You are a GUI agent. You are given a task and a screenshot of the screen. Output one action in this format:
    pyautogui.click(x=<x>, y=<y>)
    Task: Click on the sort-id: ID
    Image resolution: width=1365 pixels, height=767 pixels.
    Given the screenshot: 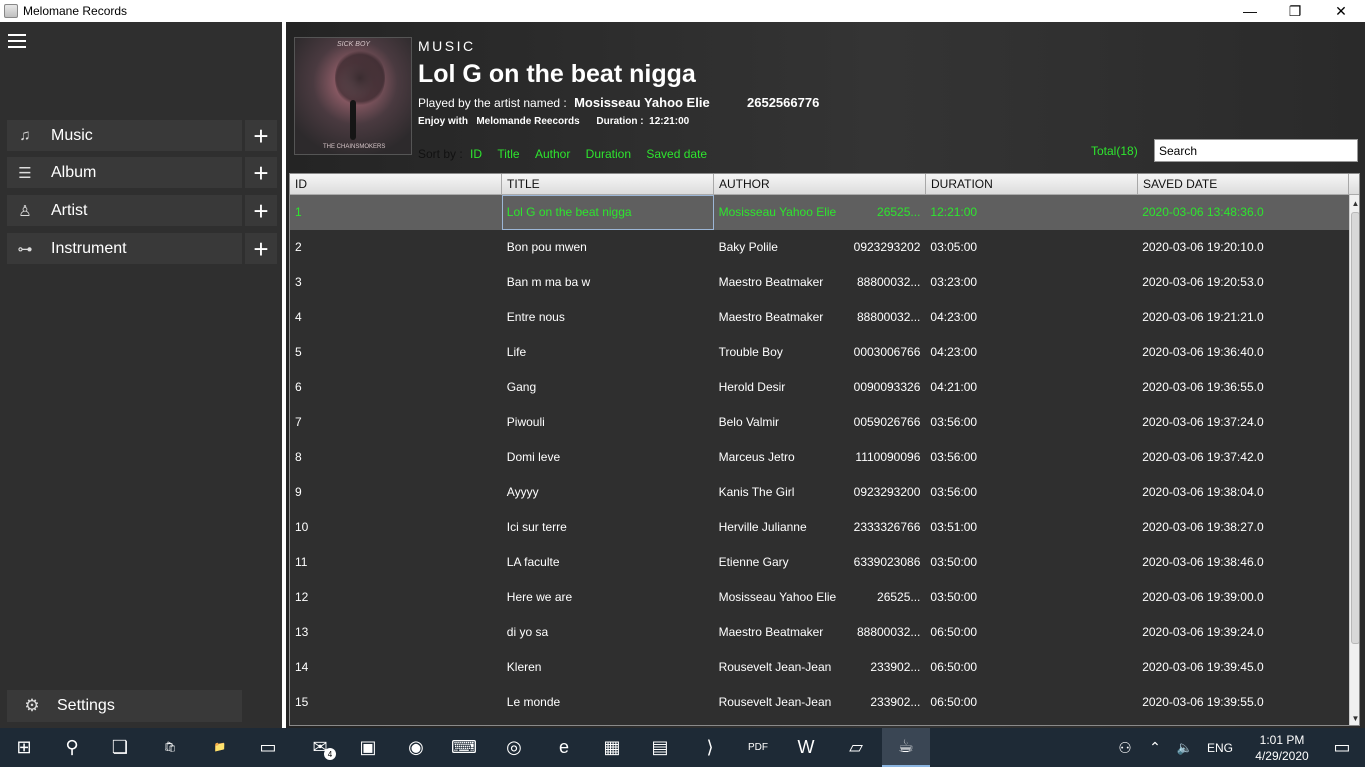 What is the action you would take?
    pyautogui.click(x=476, y=154)
    